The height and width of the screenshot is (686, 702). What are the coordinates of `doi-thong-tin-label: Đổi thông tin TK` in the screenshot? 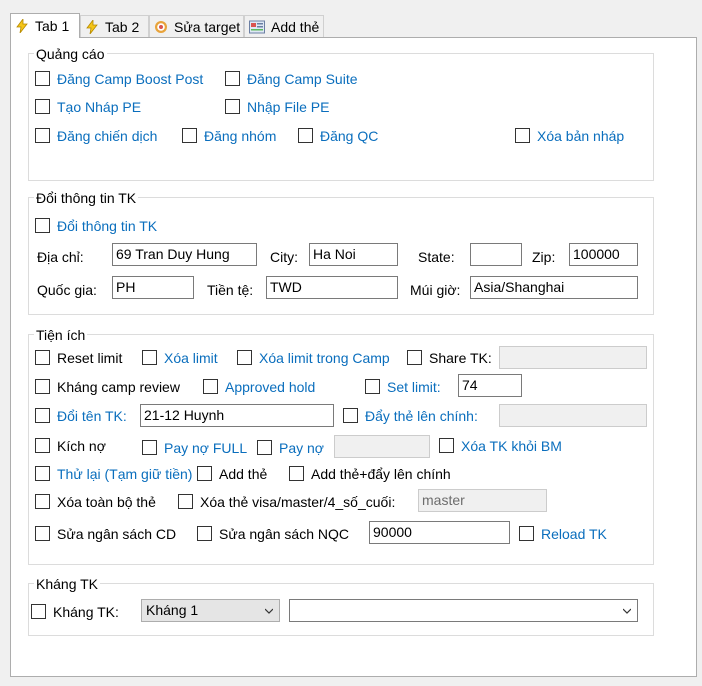 It's located at (107, 226).